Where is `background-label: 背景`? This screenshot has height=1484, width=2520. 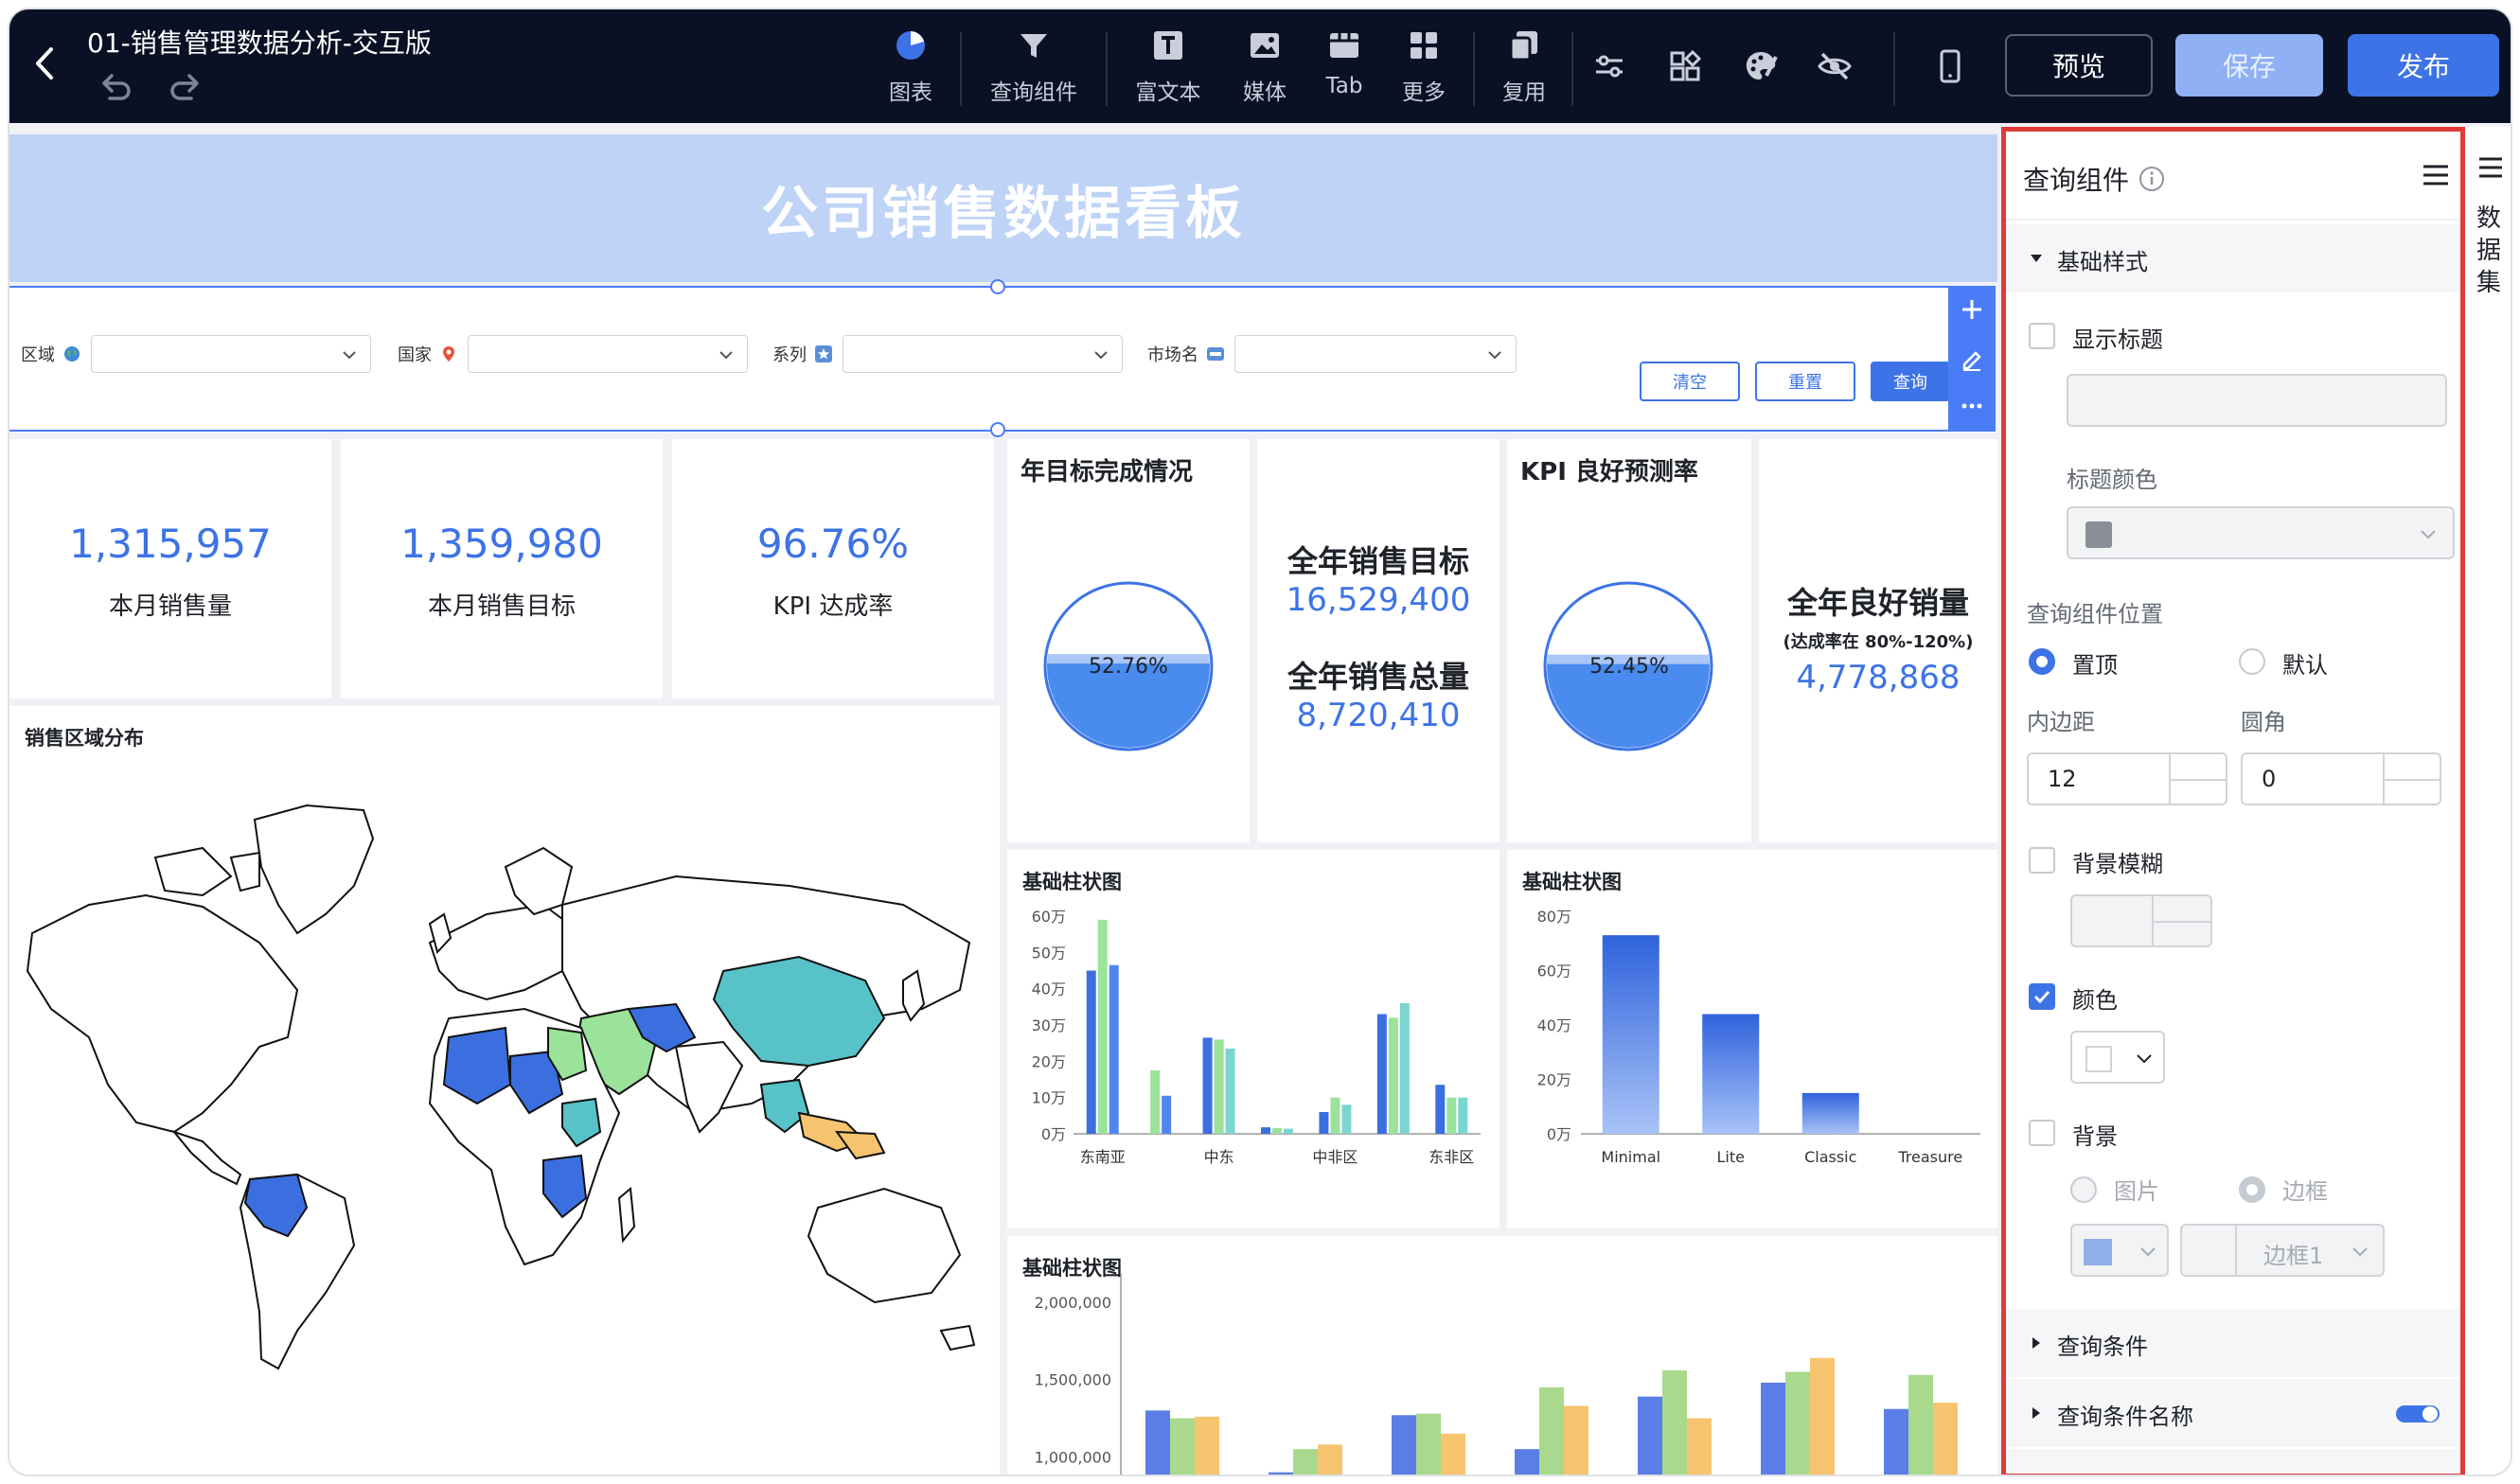 background-label: 背景 is located at coordinates (2095, 1136).